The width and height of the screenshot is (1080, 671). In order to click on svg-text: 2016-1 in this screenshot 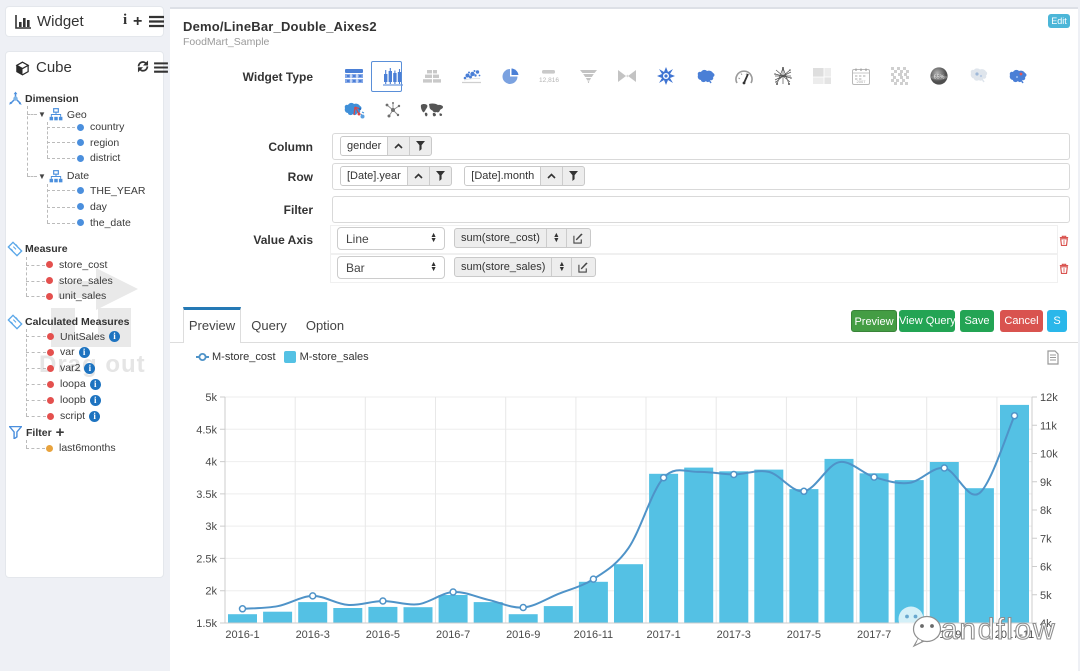, I will do `click(242, 635)`.